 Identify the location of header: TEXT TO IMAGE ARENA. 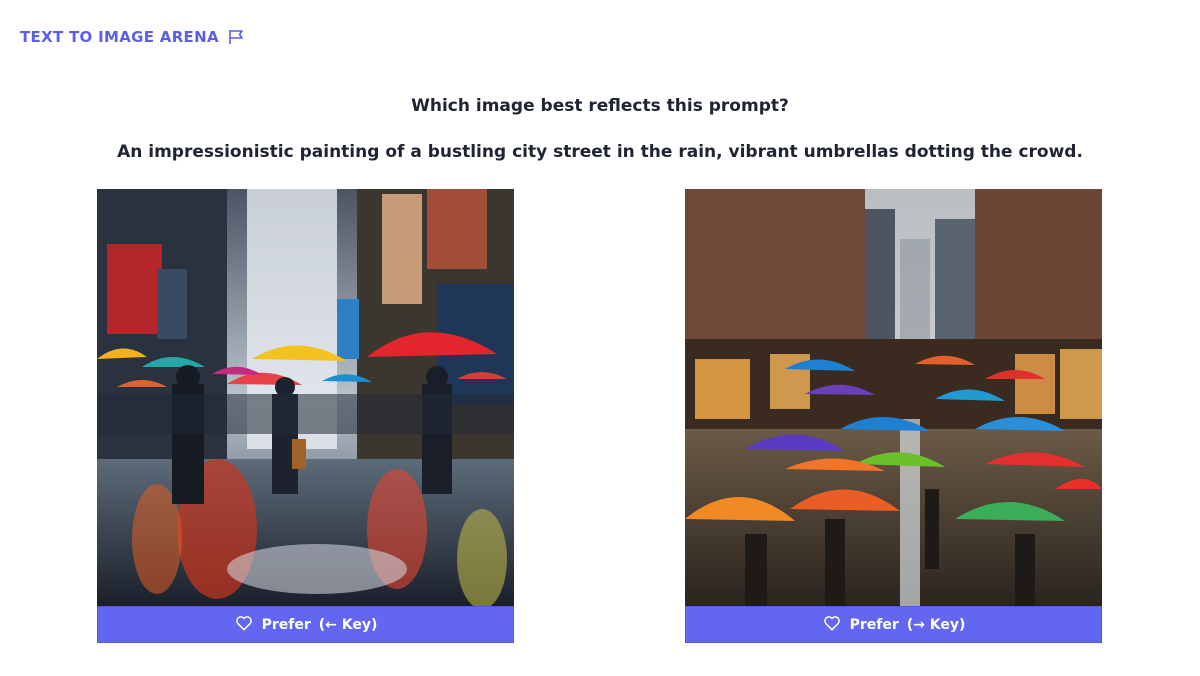
(132, 37).